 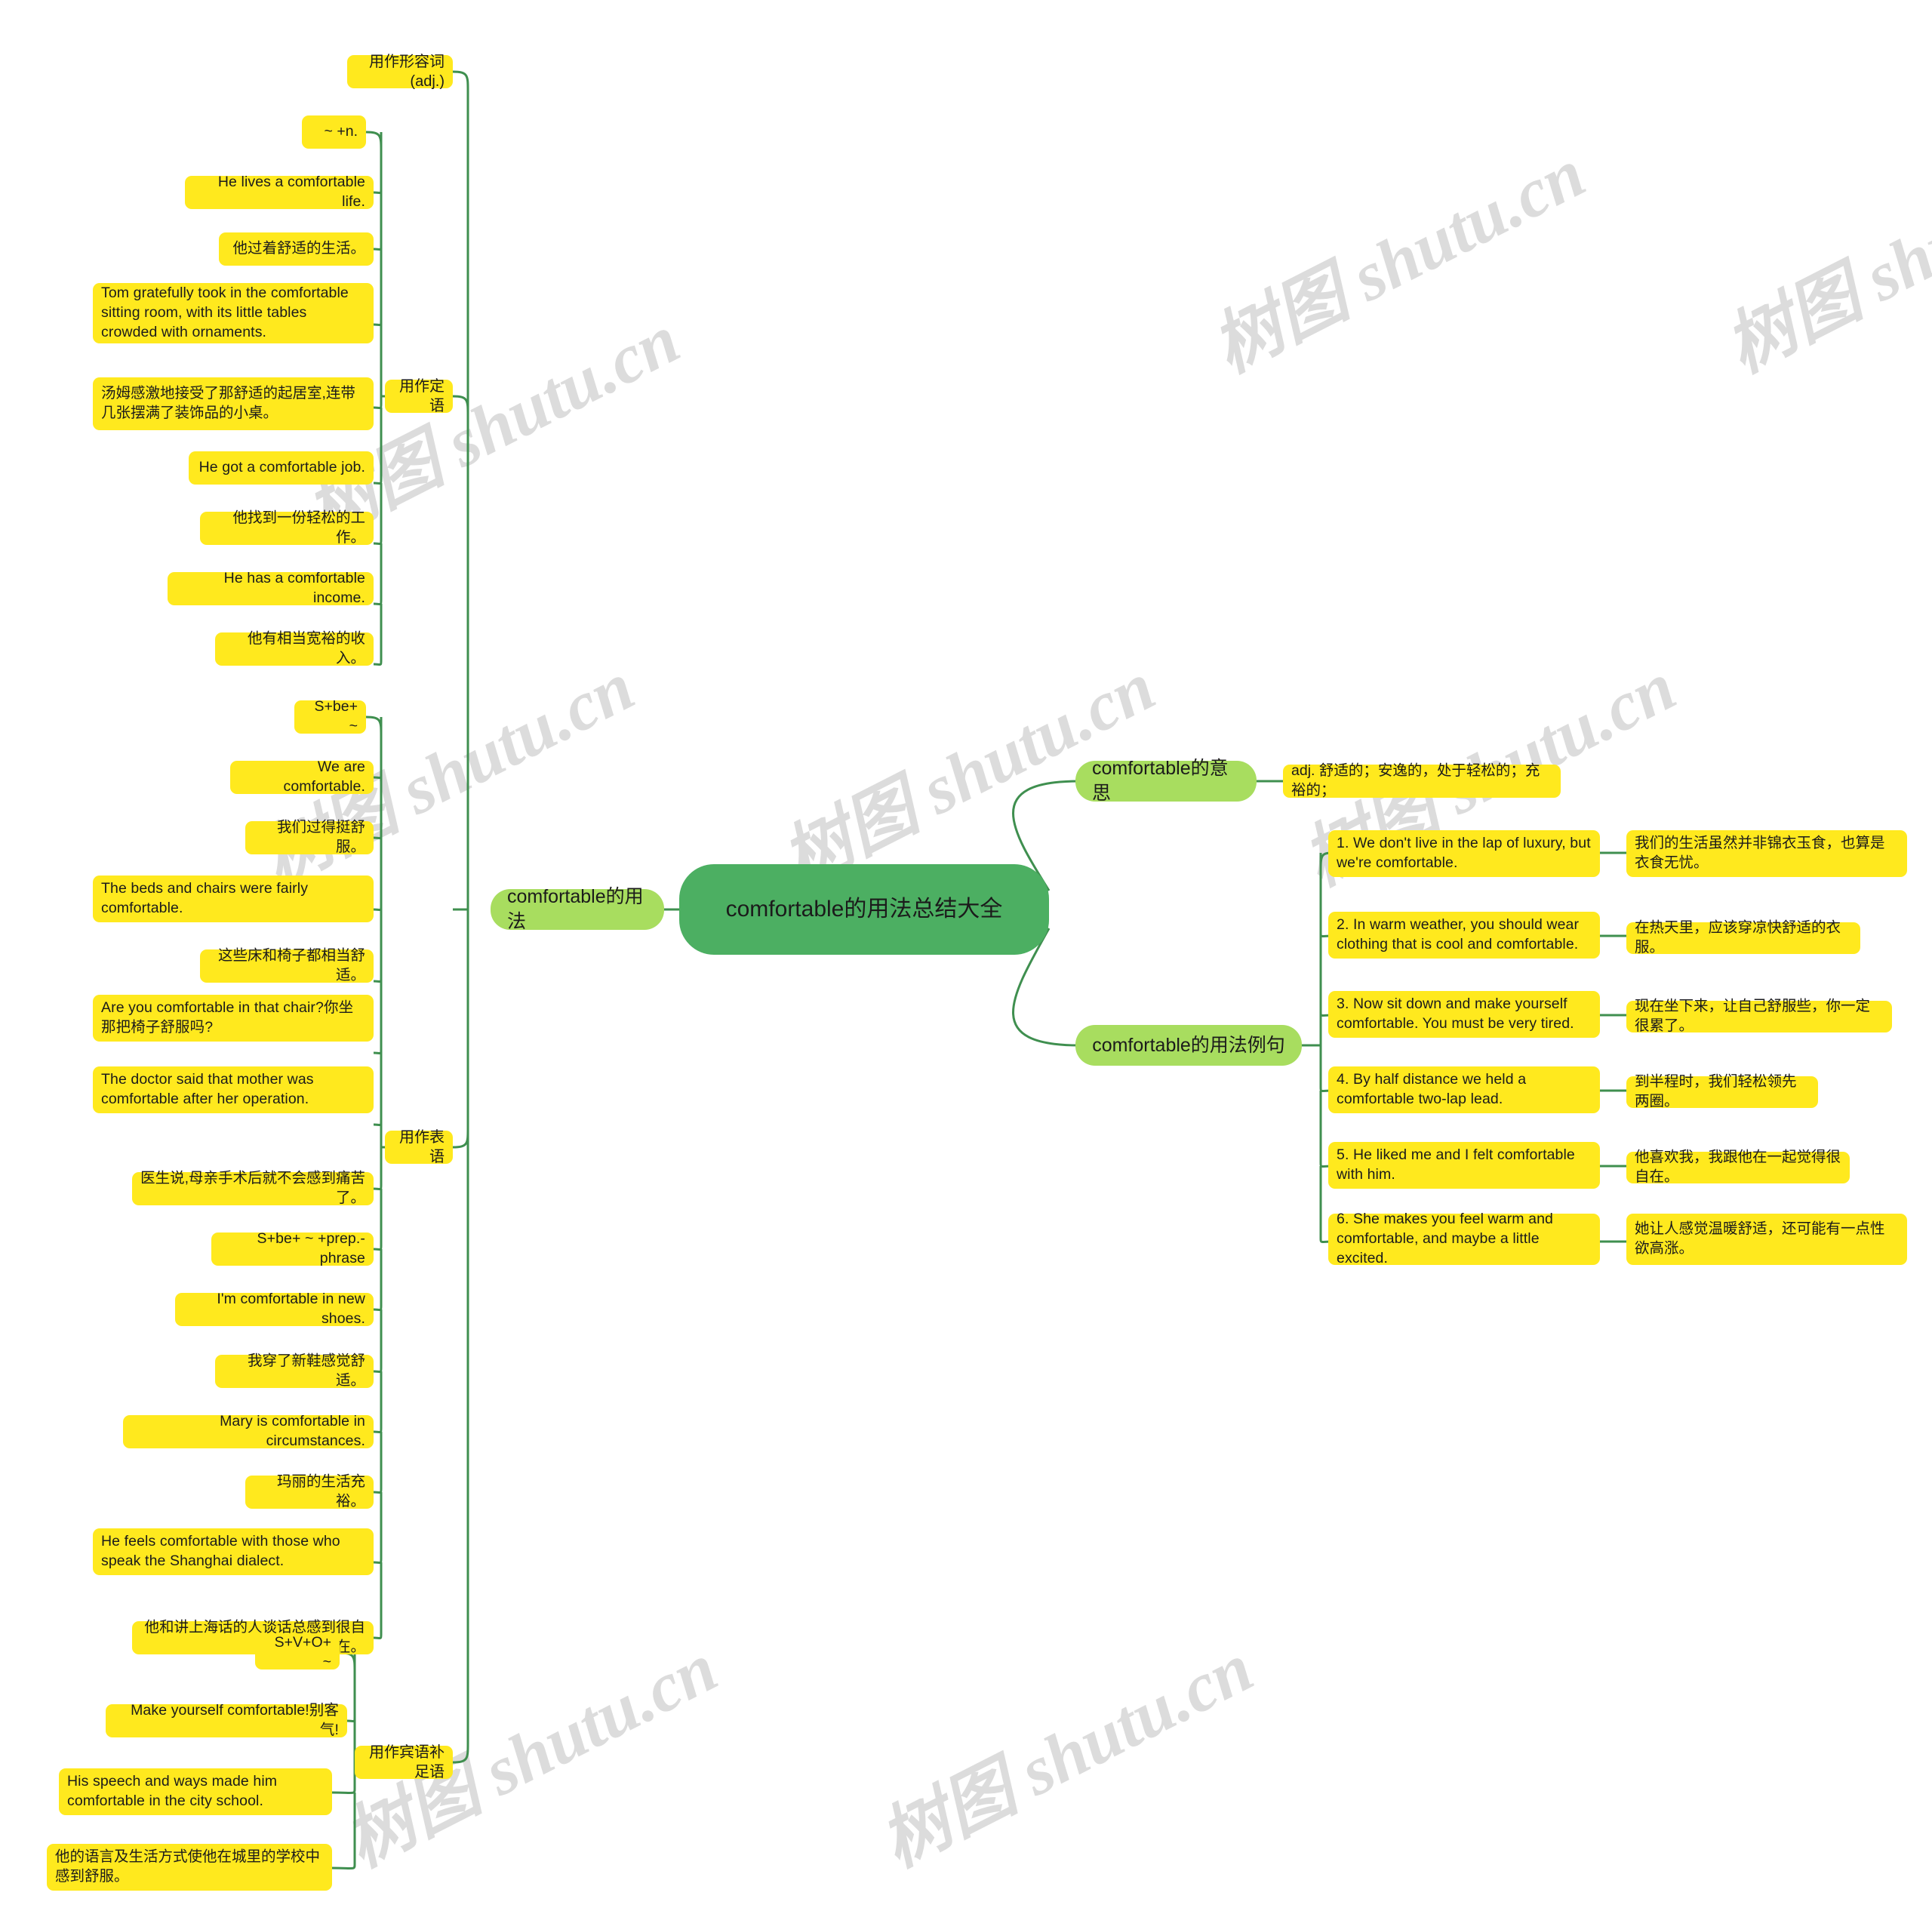 I want to click on usage-leaf: 我们过得挺舒服。, so click(x=309, y=837).